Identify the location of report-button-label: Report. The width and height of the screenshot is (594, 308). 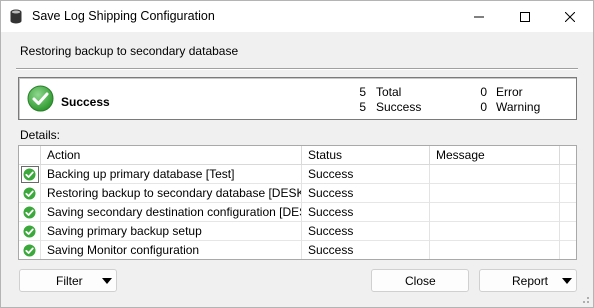
(530, 281).